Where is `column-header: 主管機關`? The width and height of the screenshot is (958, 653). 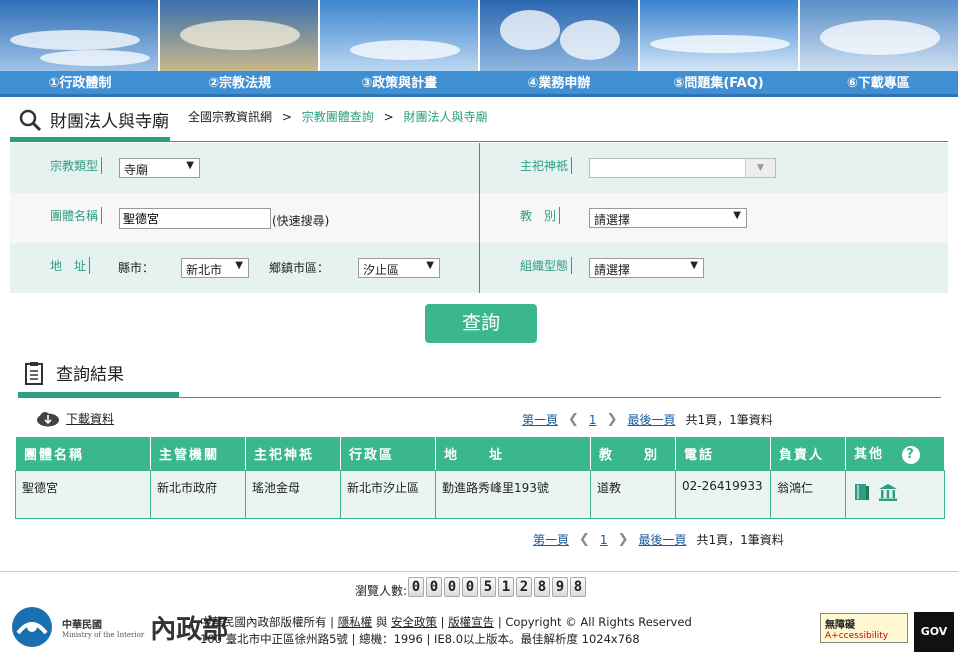
column-header: 主管機關 is located at coordinates (198, 453).